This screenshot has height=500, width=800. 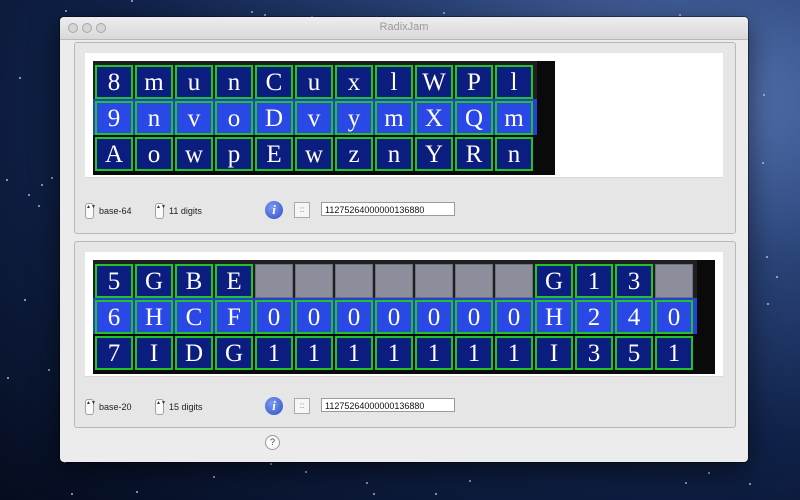 I want to click on window-title: RadixJam, so click(x=404, y=27).